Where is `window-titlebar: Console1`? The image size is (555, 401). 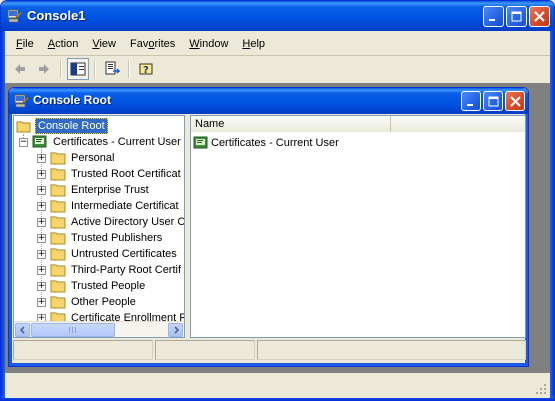 window-titlebar: Console1 is located at coordinates (277, 16).